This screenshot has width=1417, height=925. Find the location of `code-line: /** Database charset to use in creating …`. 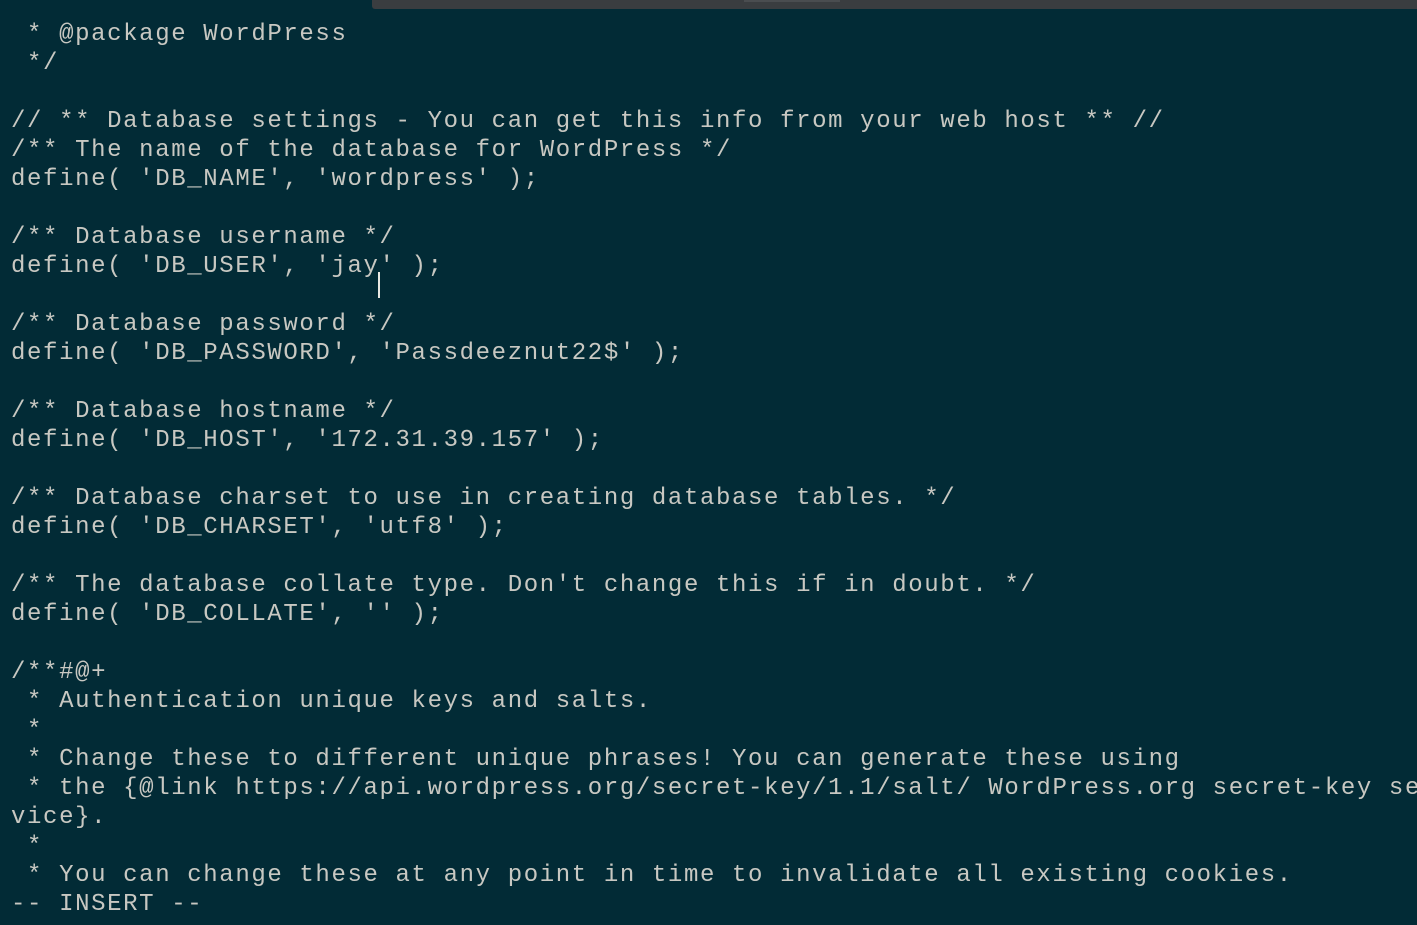

code-line: /** Database charset to use in creating … is located at coordinates (484, 498).